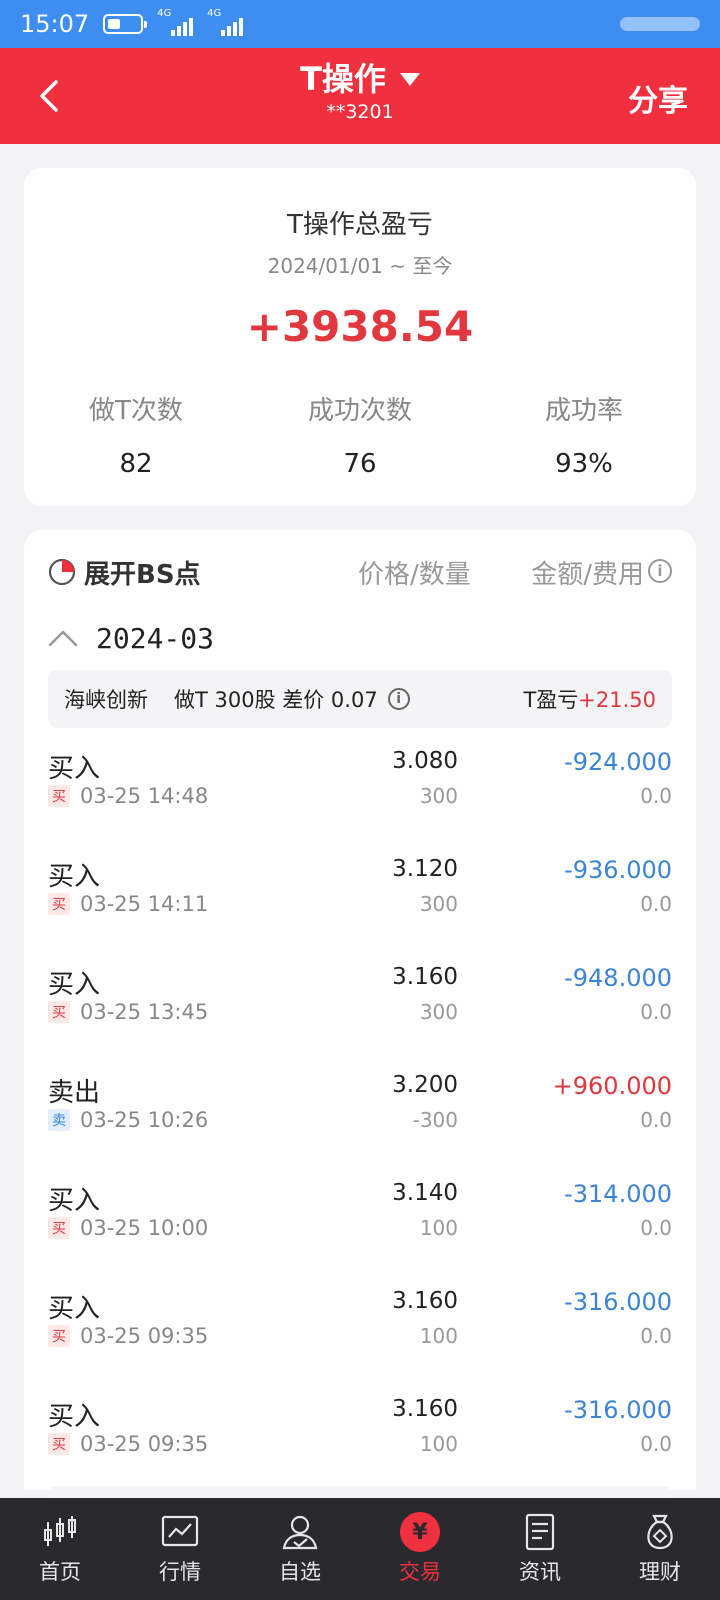 The height and width of the screenshot is (1600, 720). I want to click on column-amount-fee: 金额/费用, so click(587, 574).